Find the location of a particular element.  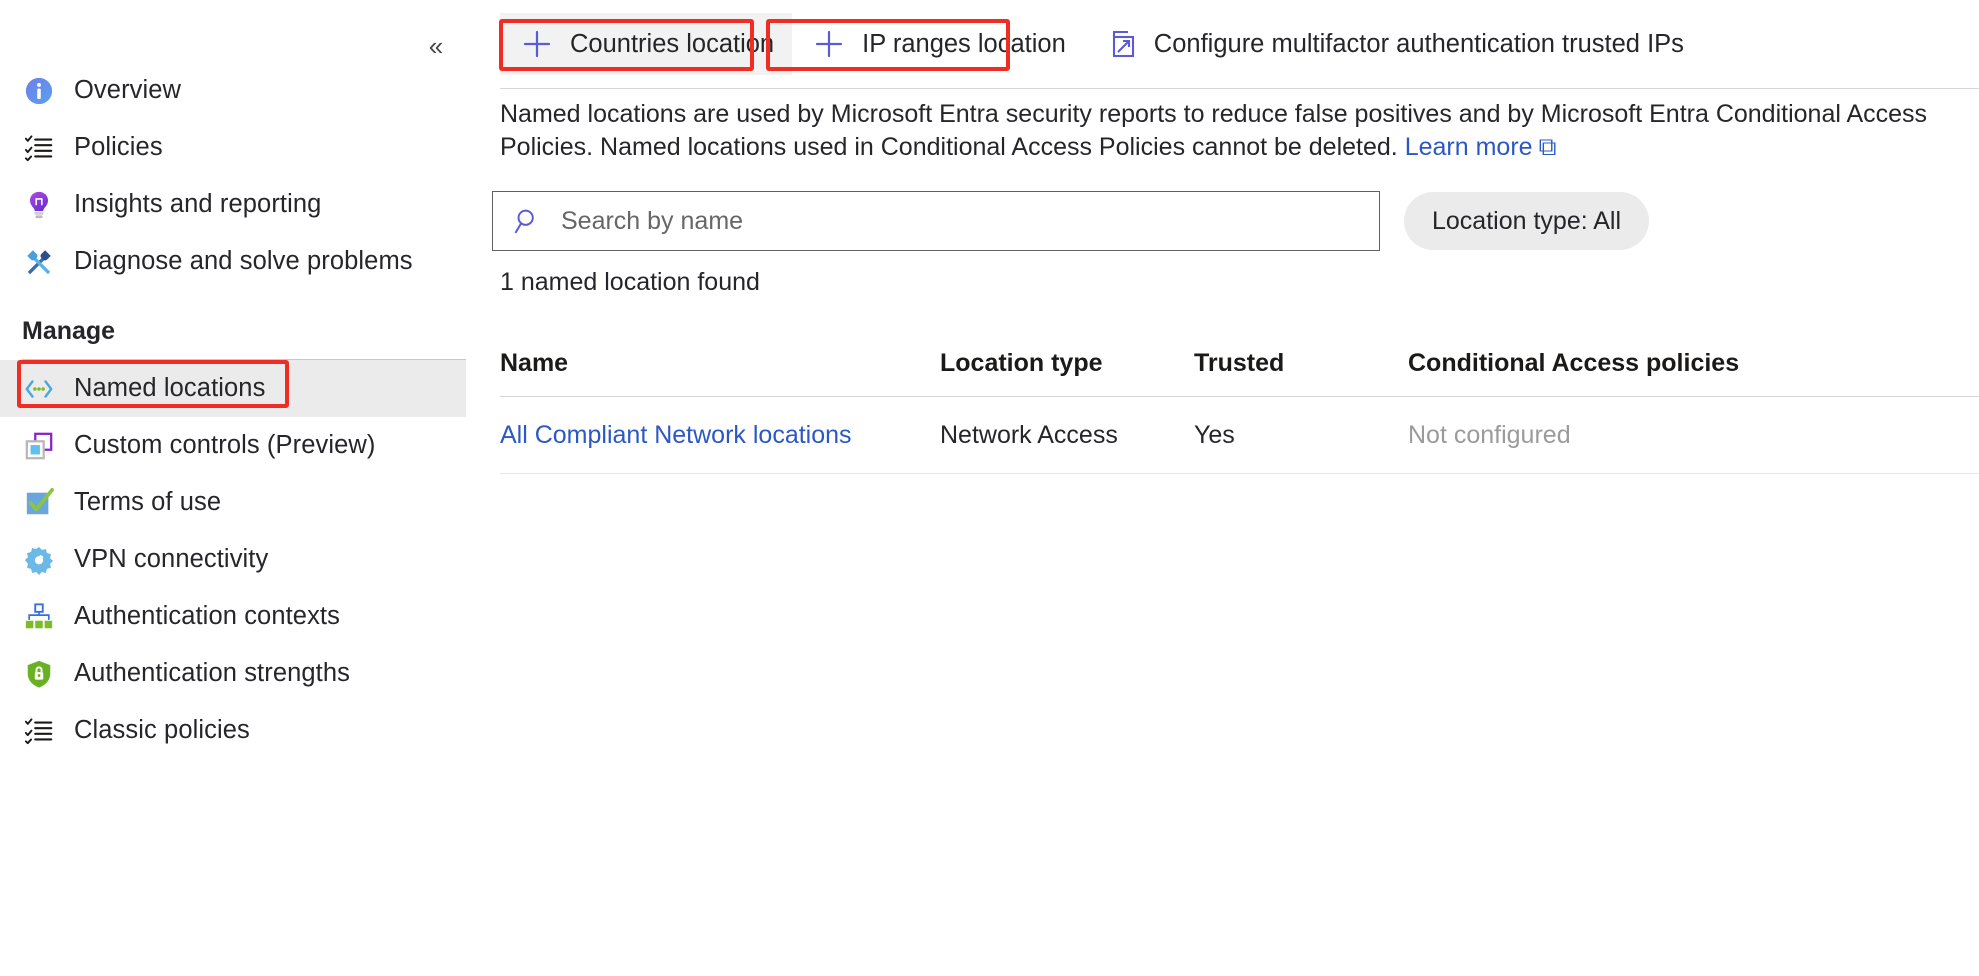

sidebar-item-custom-controls: Custom controls (Preview) is located at coordinates (233, 445).